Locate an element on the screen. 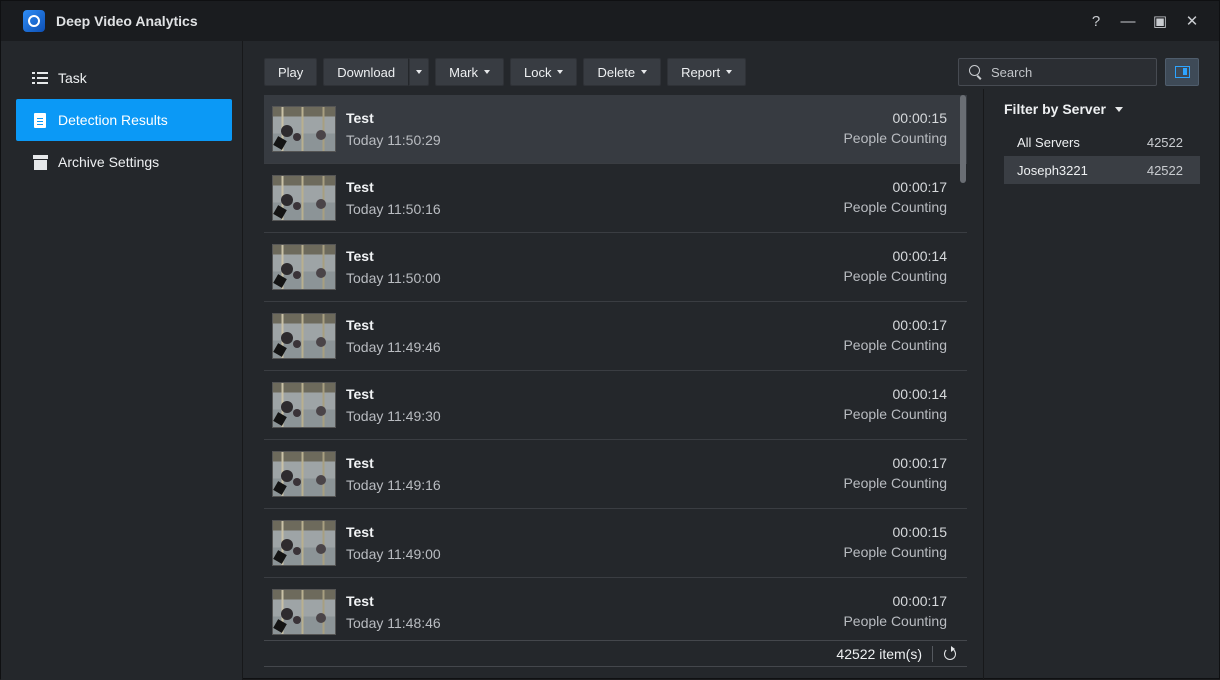 This screenshot has width=1220, height=680. mark-button: Mark is located at coordinates (470, 72).